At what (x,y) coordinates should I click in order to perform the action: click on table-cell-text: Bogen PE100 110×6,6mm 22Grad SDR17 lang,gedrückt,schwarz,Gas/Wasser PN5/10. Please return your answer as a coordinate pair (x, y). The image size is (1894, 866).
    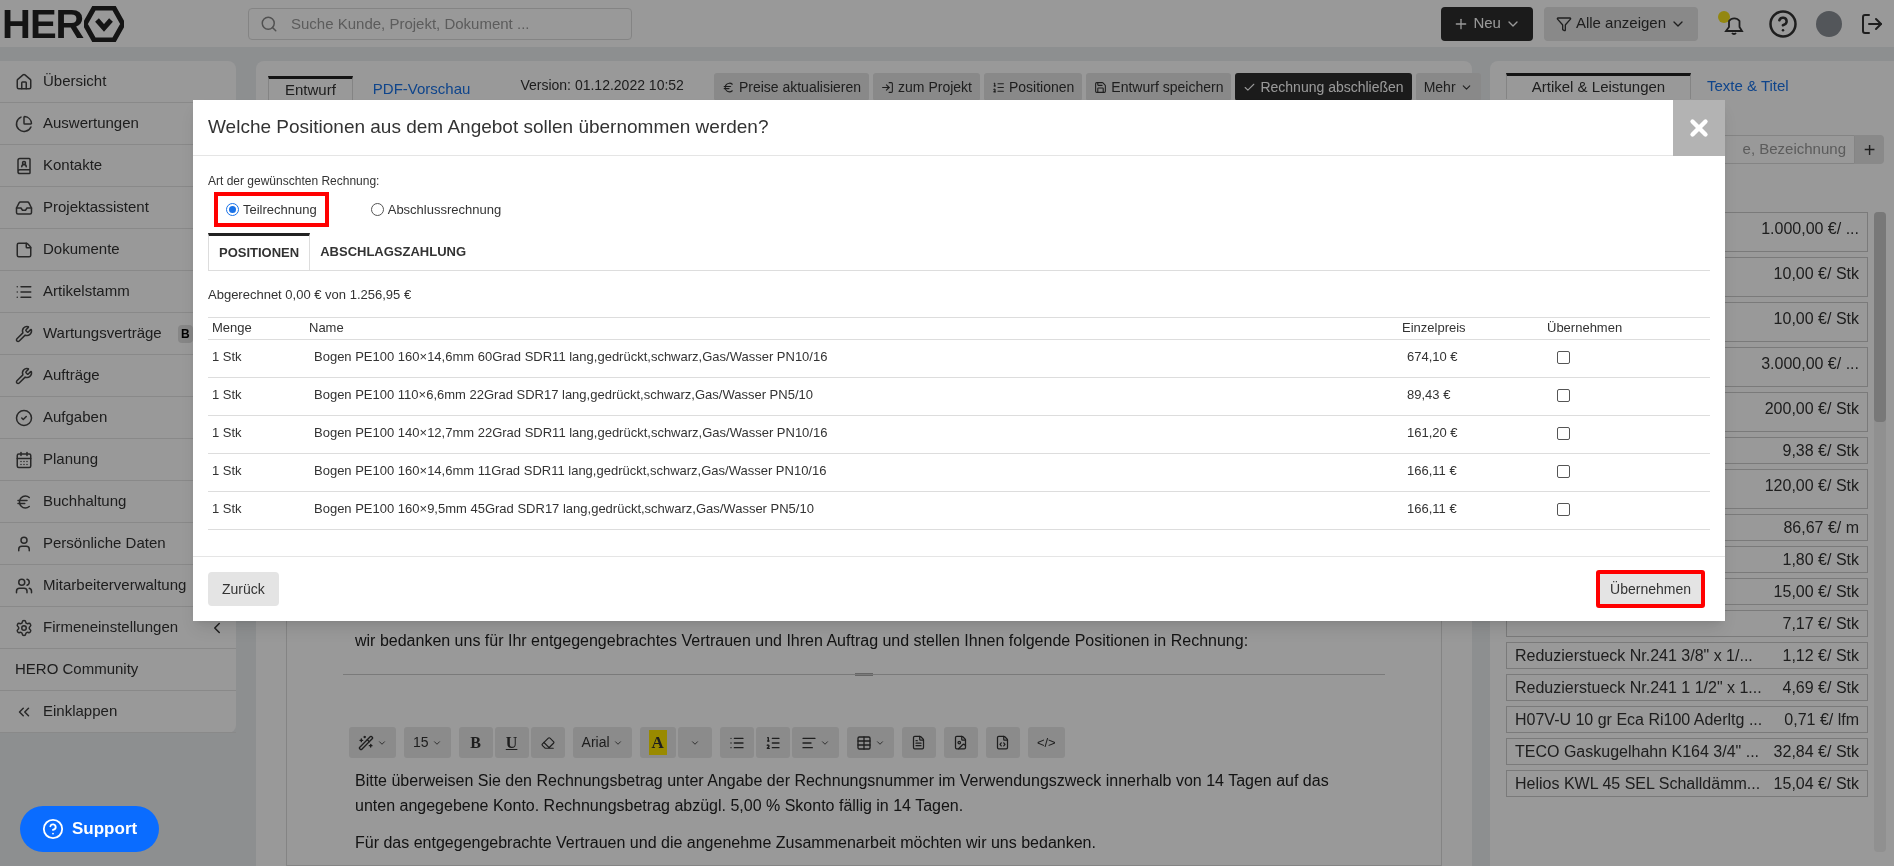
    Looking at the image, I should click on (563, 394).